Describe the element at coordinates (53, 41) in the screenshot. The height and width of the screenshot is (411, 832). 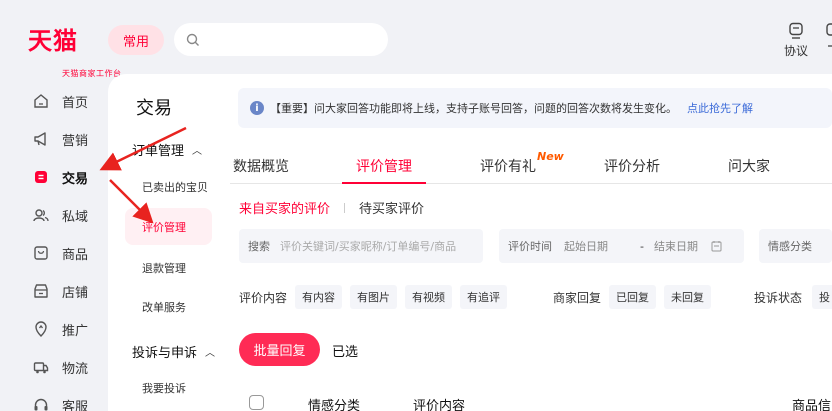
I see `logo-text: 天猫` at that location.